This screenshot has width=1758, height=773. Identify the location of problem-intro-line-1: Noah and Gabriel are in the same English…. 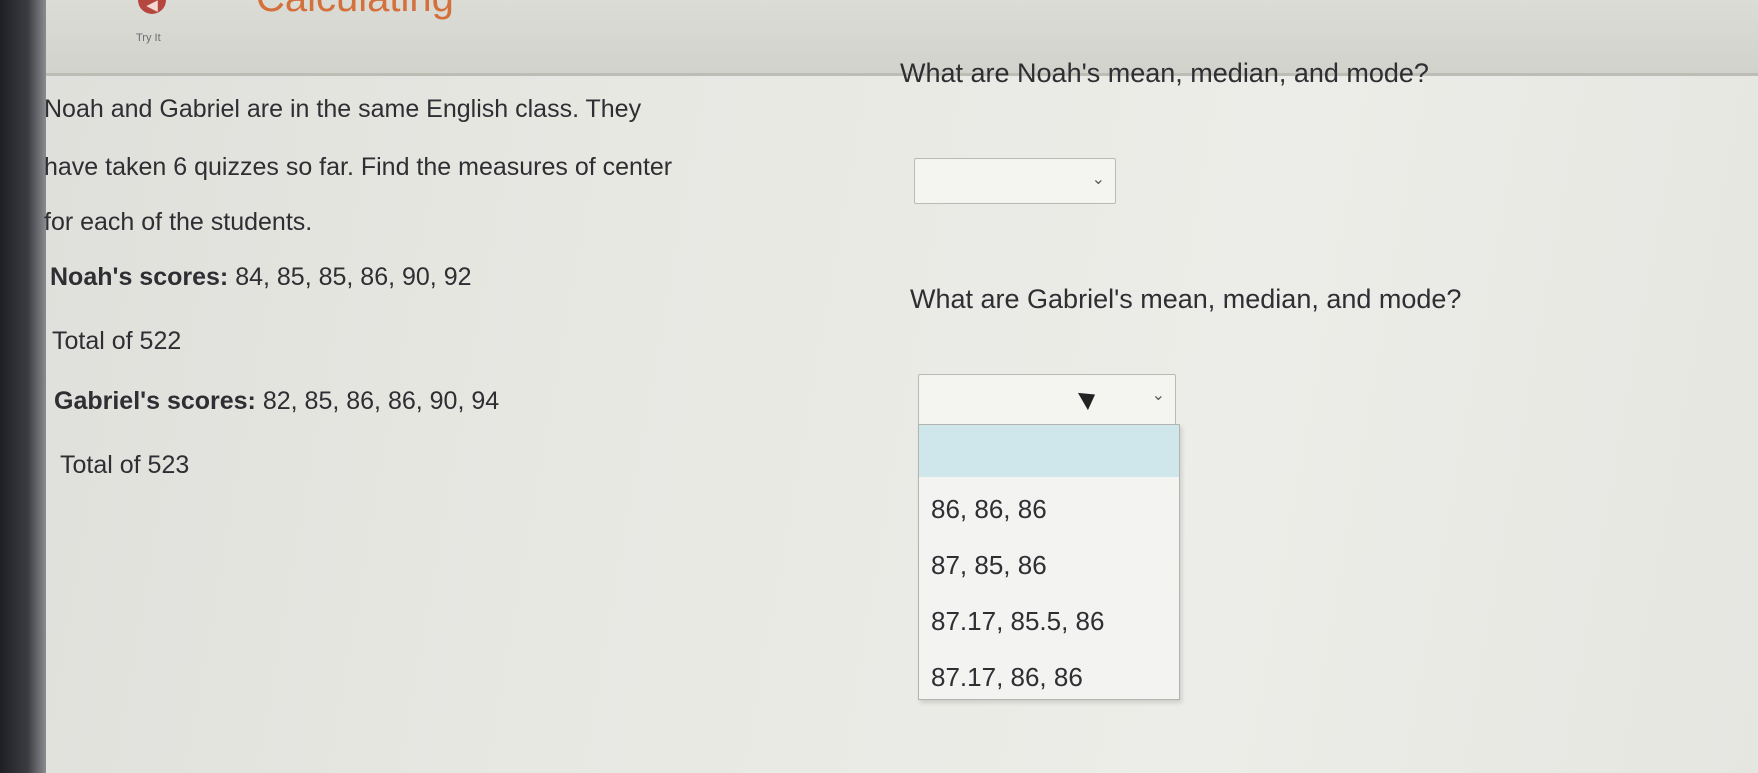
(343, 109).